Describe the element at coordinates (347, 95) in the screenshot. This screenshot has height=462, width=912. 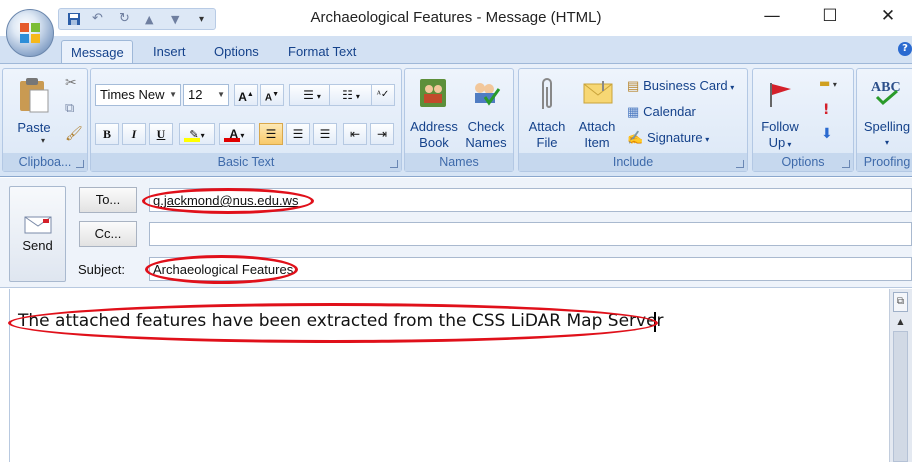
I see `numbering-icon: ☷` at that location.